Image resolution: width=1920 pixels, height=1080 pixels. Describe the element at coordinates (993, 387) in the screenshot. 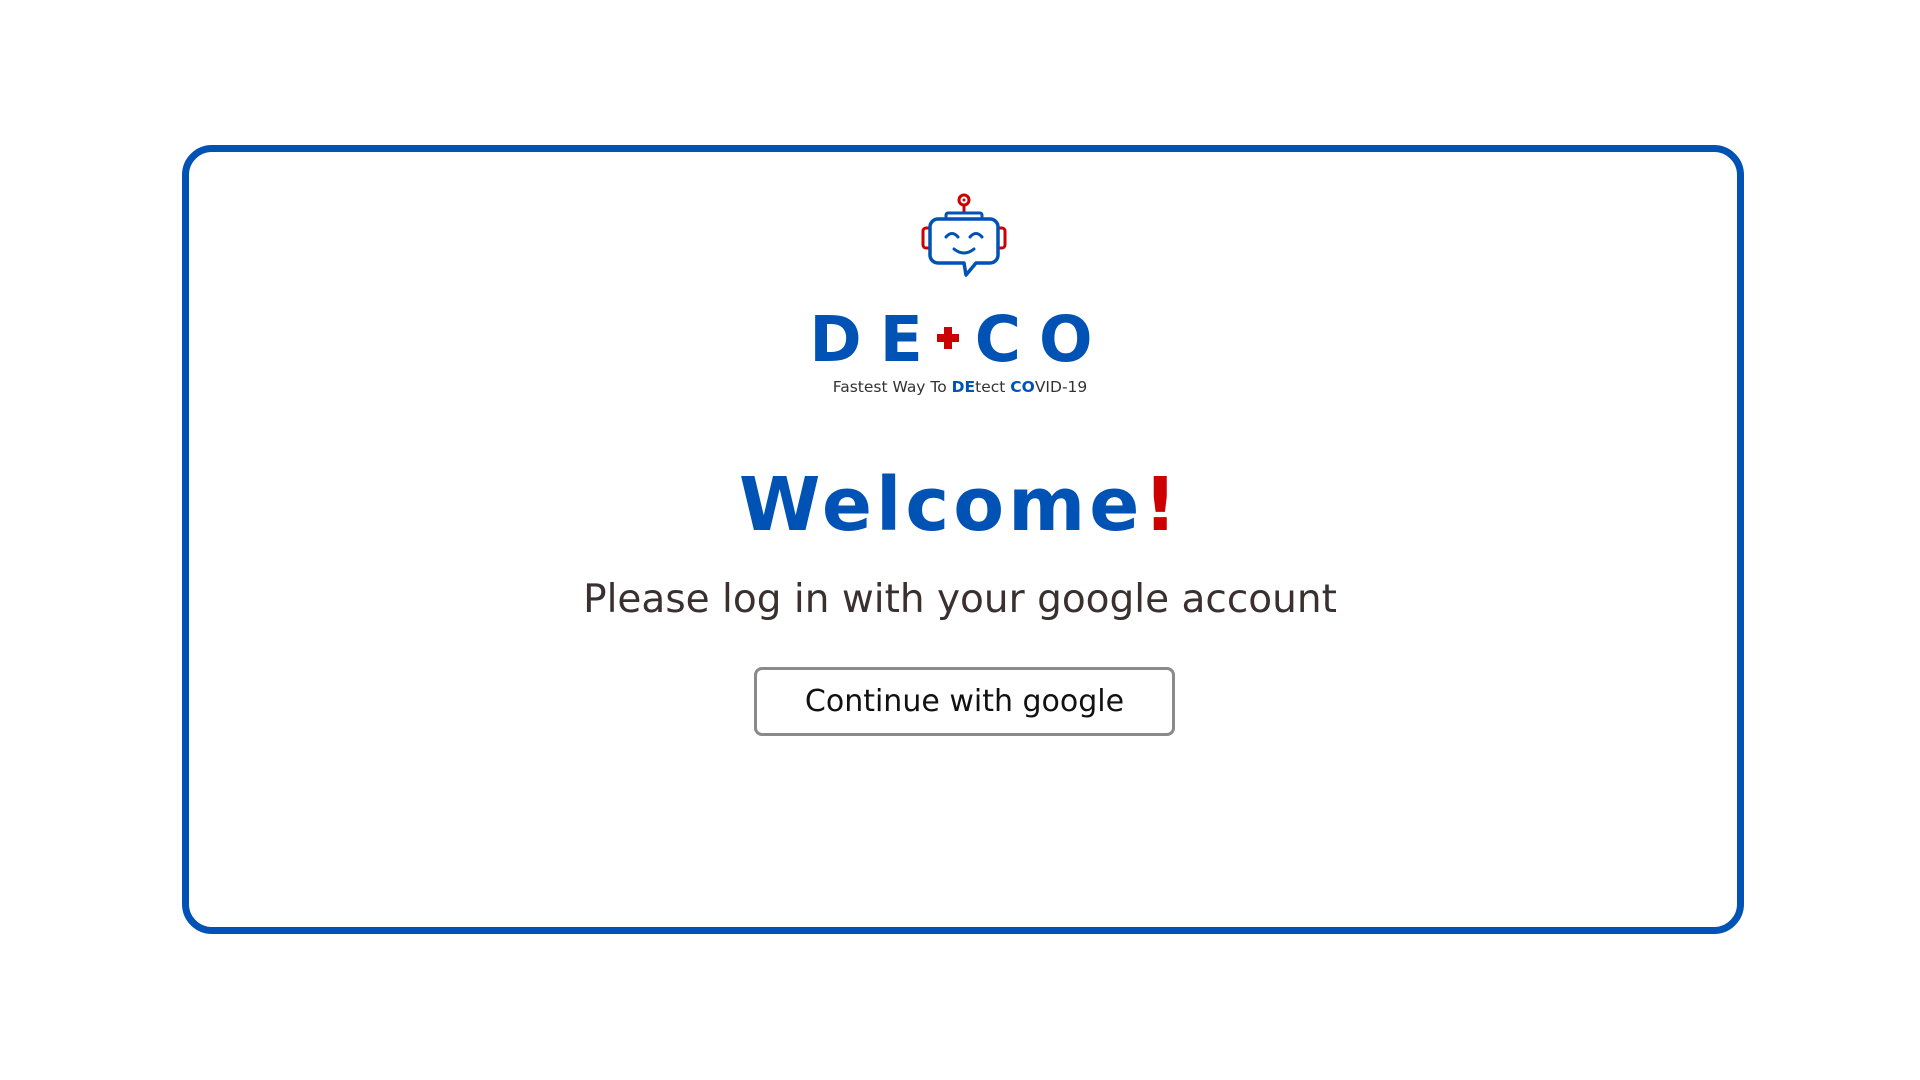

I see `tagline-text-2: tect` at that location.